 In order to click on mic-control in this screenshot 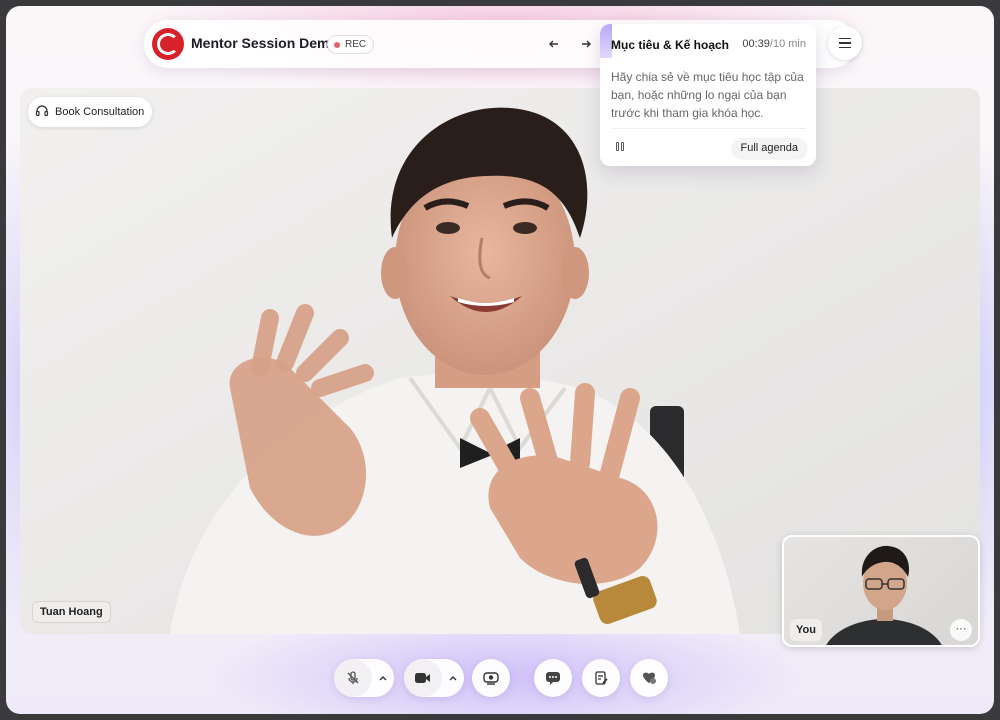, I will do `click(364, 678)`.